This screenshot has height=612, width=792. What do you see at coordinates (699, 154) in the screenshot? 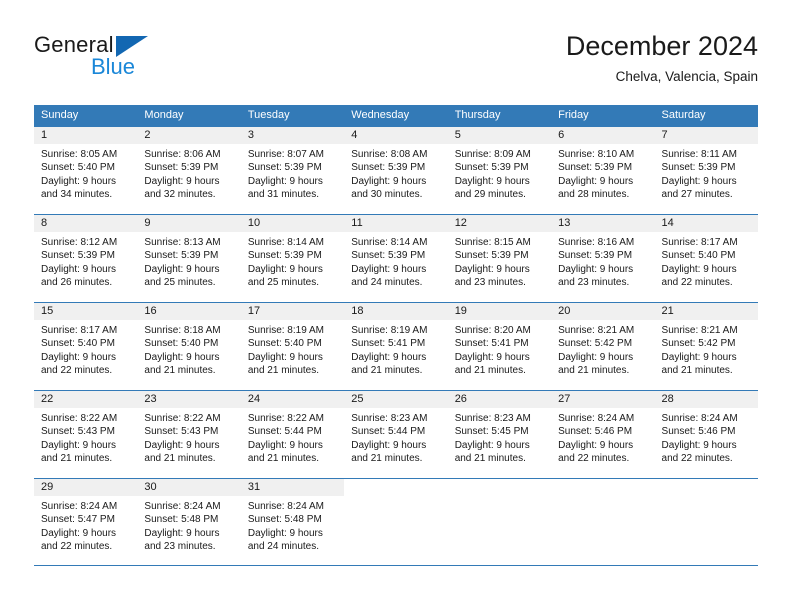
I see `sunrise-text: Sunrise: 8:11 AM` at bounding box center [699, 154].